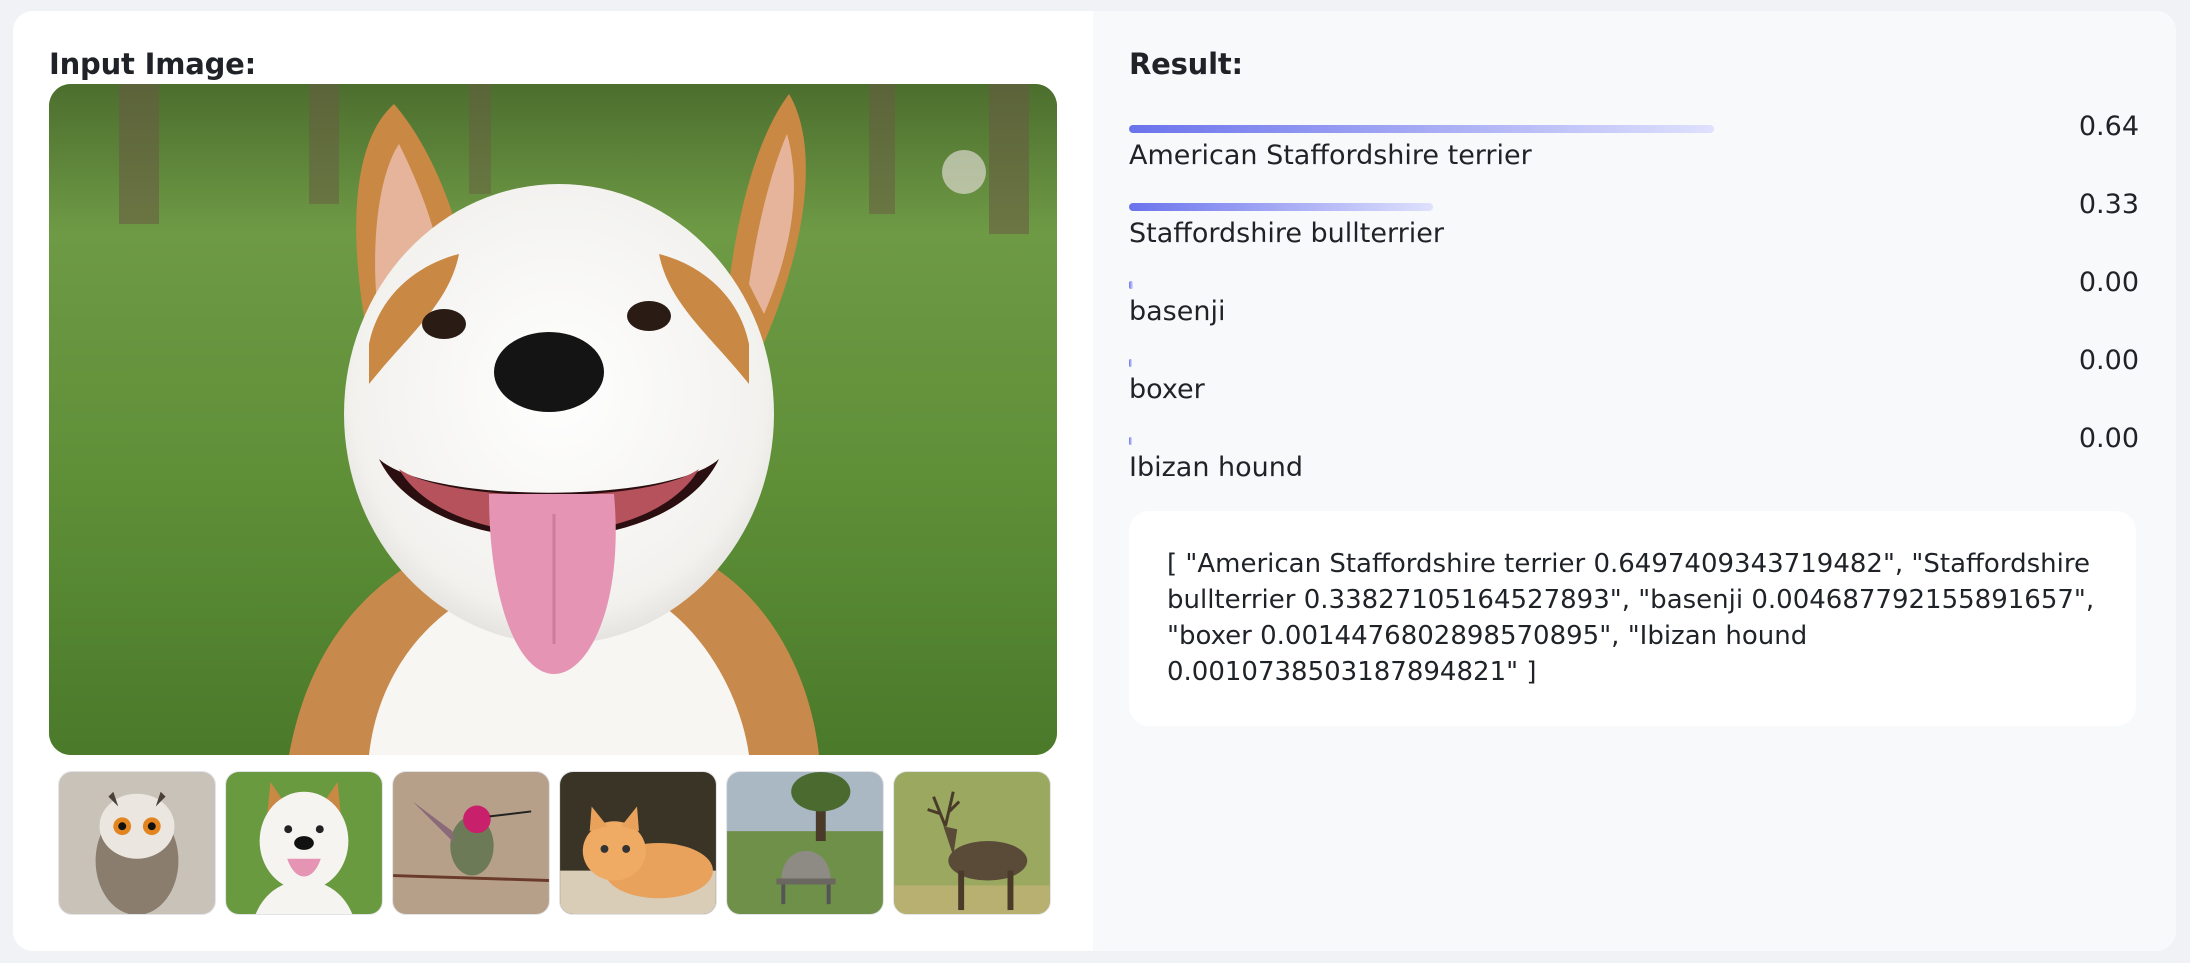  What do you see at coordinates (1167, 389) in the screenshot?
I see `prediction-label: boxer` at bounding box center [1167, 389].